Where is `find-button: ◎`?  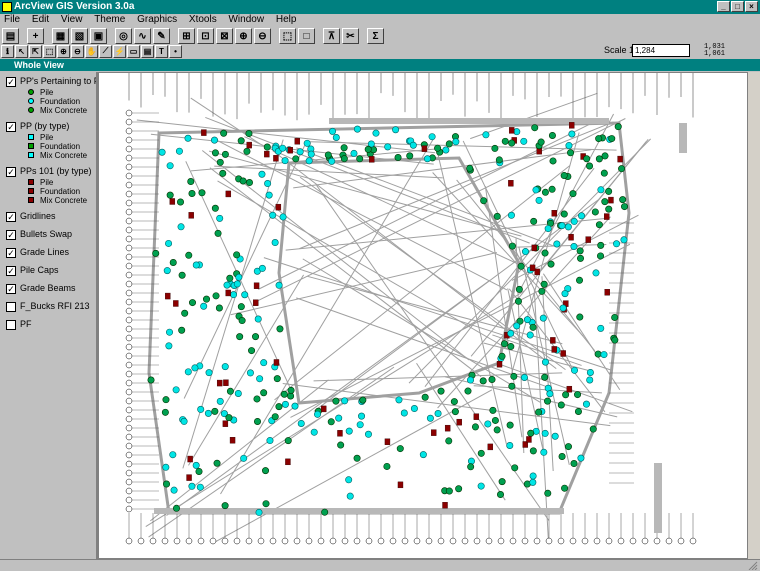
find-button: ◎ is located at coordinates (123, 36).